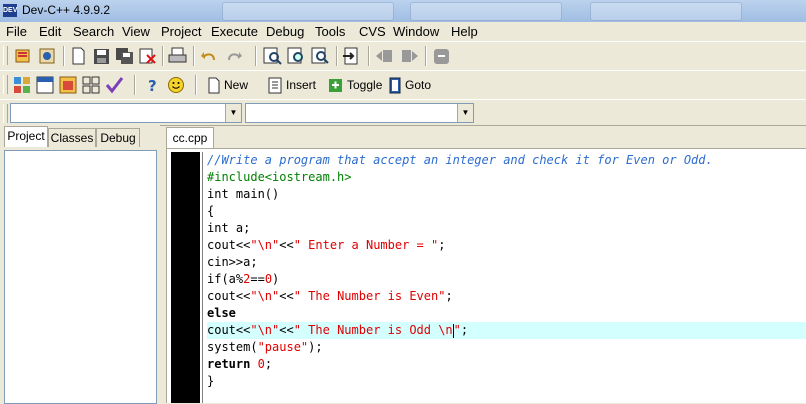 The width and height of the screenshot is (806, 404). I want to click on code-token: " The Number is Odd \n, so click(373, 330).